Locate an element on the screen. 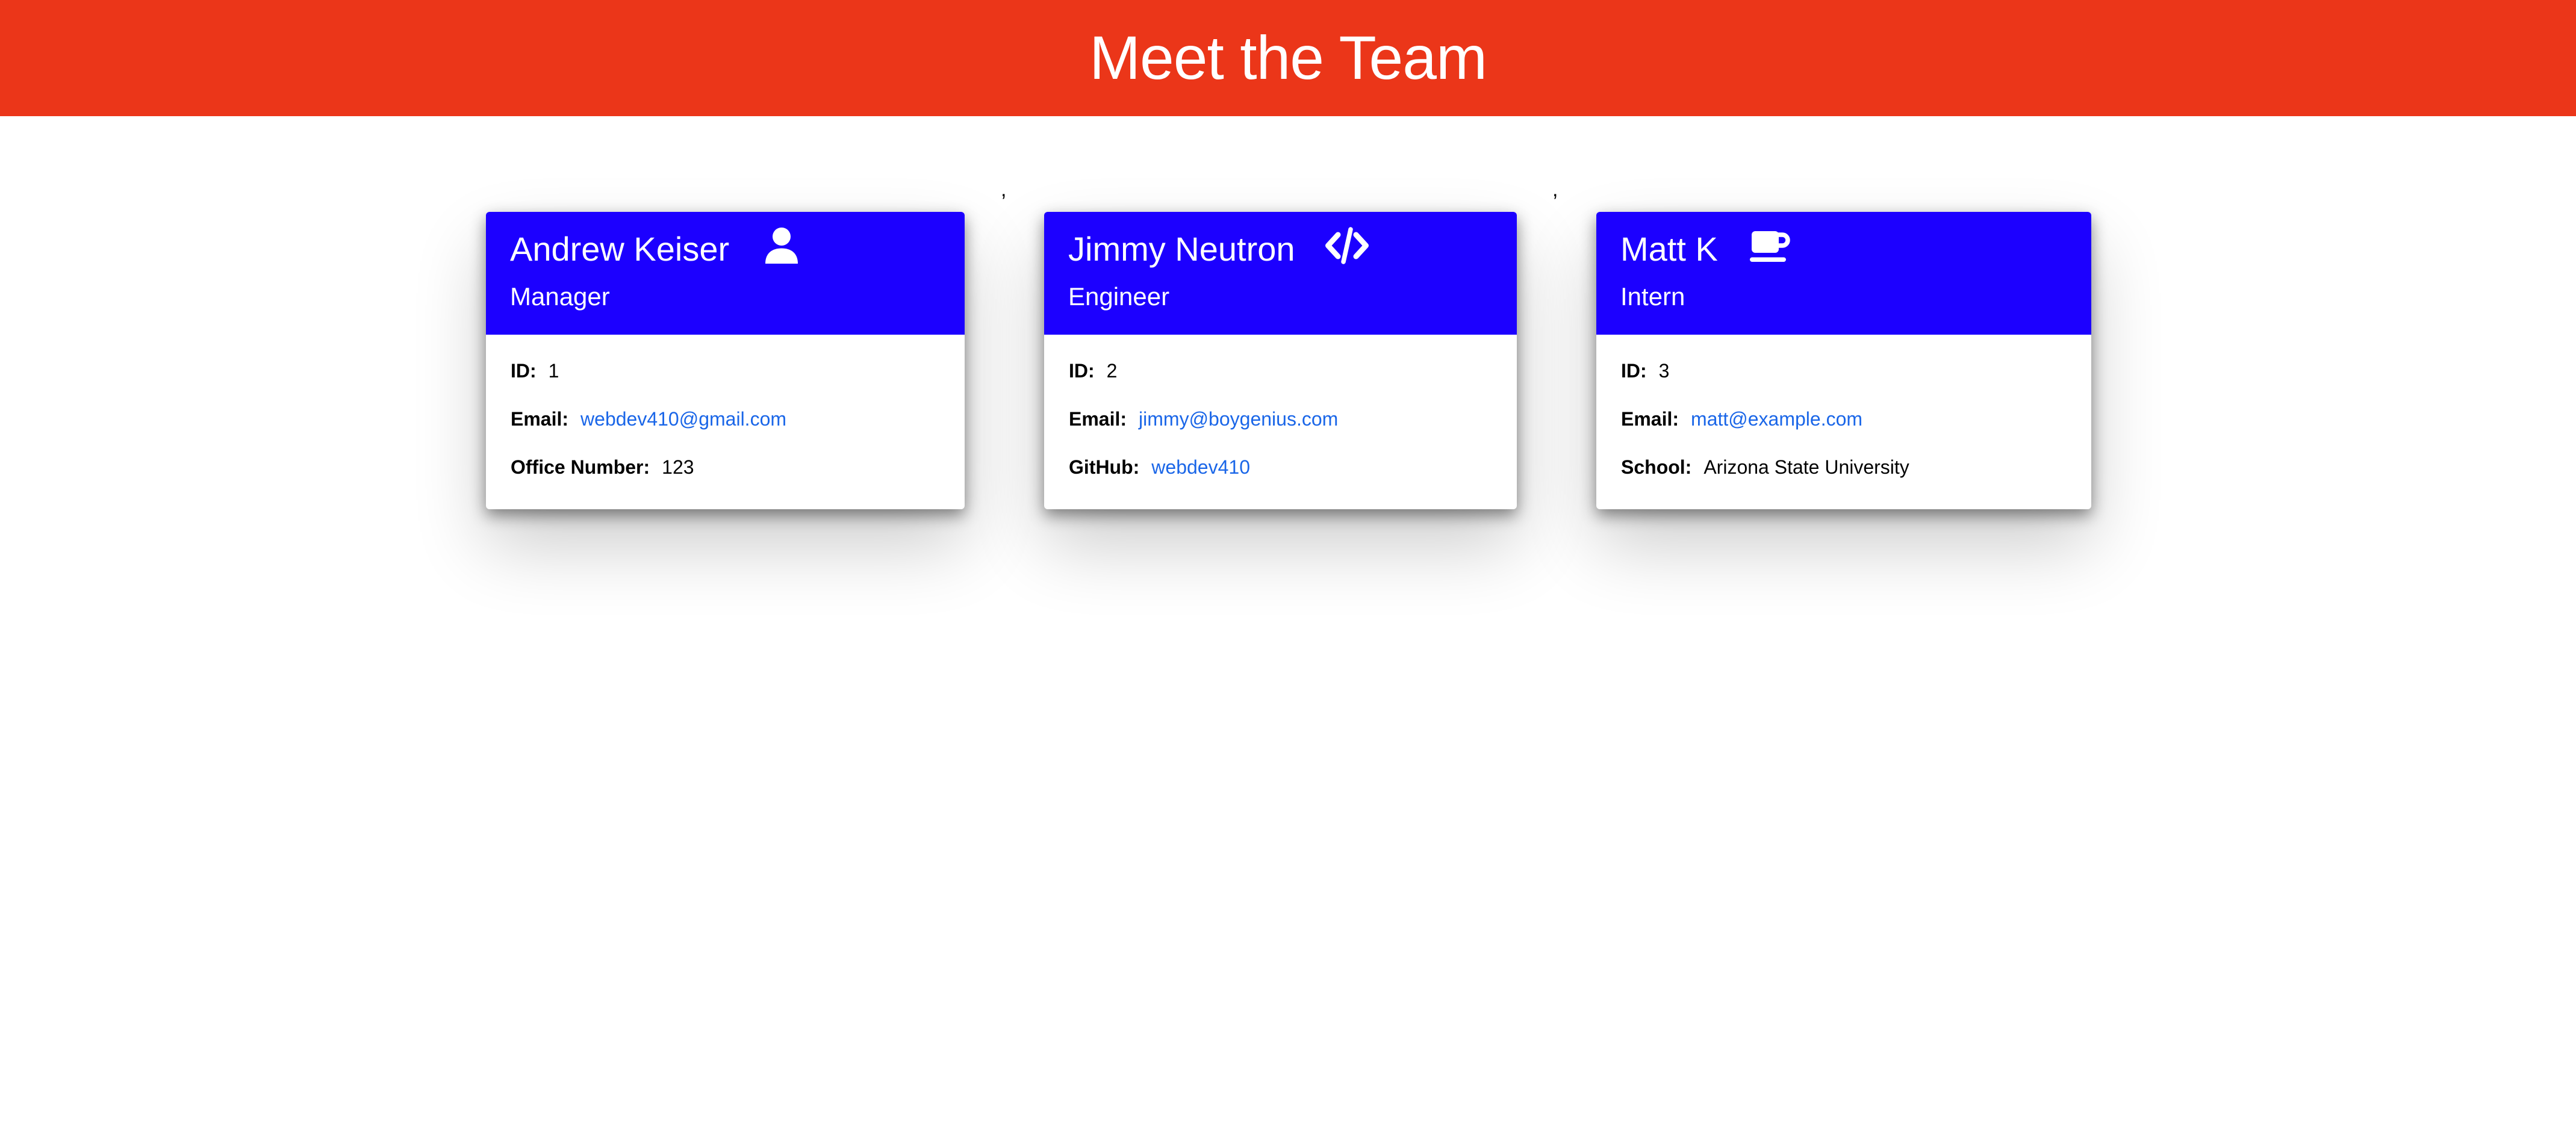 The image size is (2576, 1122). github-row: GitHub: webdev410 is located at coordinates (1293, 478).